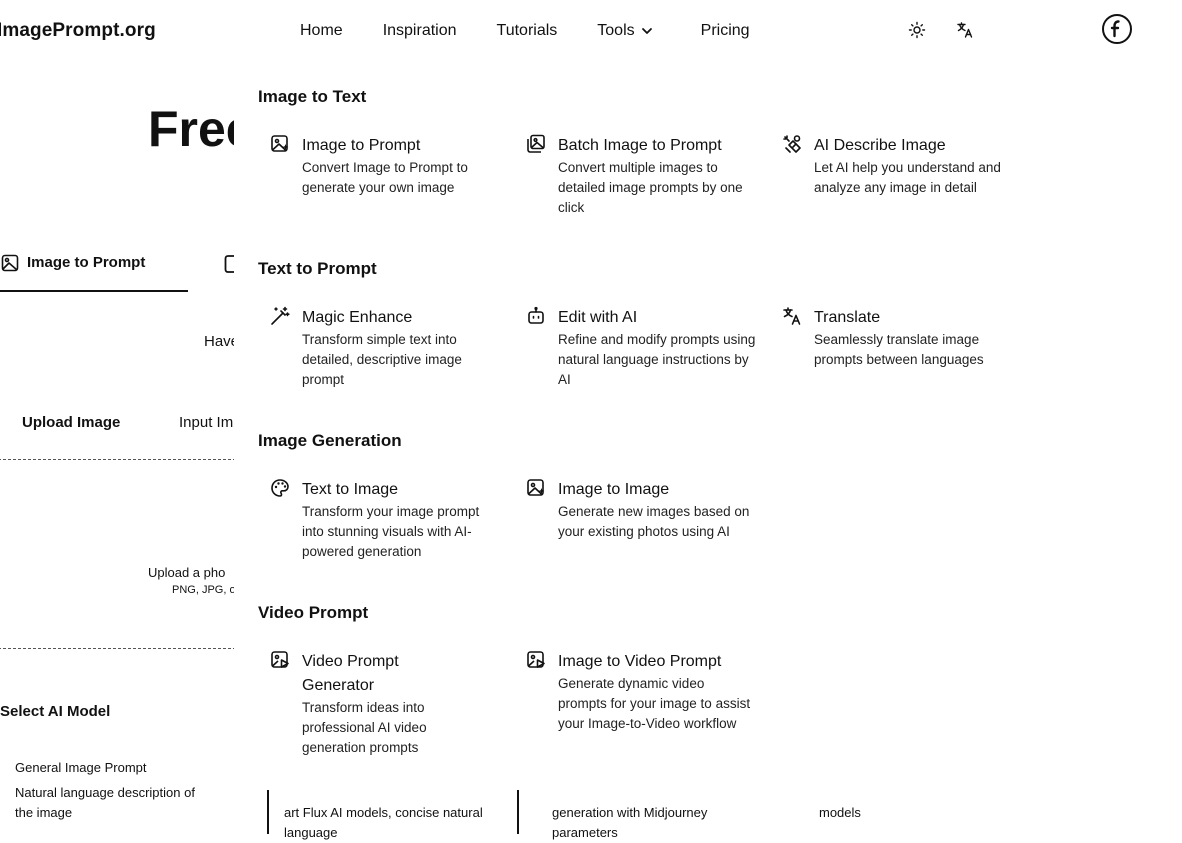 This screenshot has height=843, width=1182. I want to click on nav-home: Home, so click(321, 31).